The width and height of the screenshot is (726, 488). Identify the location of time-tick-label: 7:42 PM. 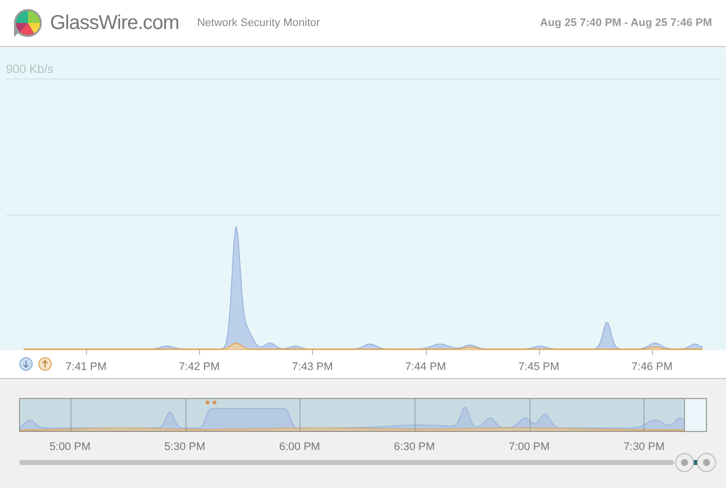
(199, 367).